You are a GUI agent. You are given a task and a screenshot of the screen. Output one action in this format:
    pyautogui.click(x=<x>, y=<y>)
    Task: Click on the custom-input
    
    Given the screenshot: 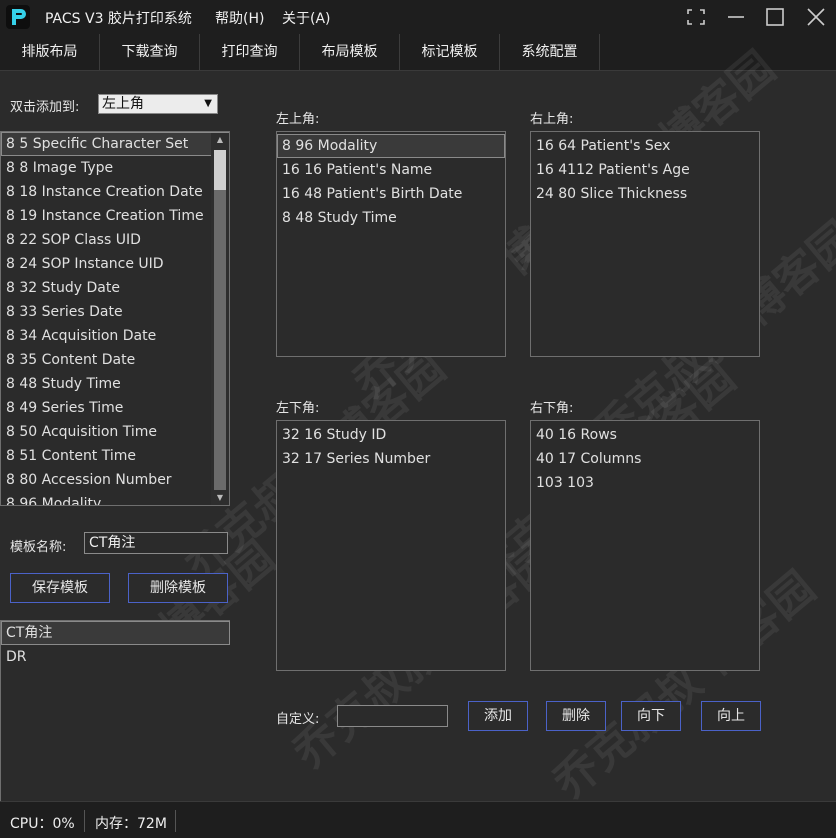 What is the action you would take?
    pyautogui.click(x=392, y=716)
    